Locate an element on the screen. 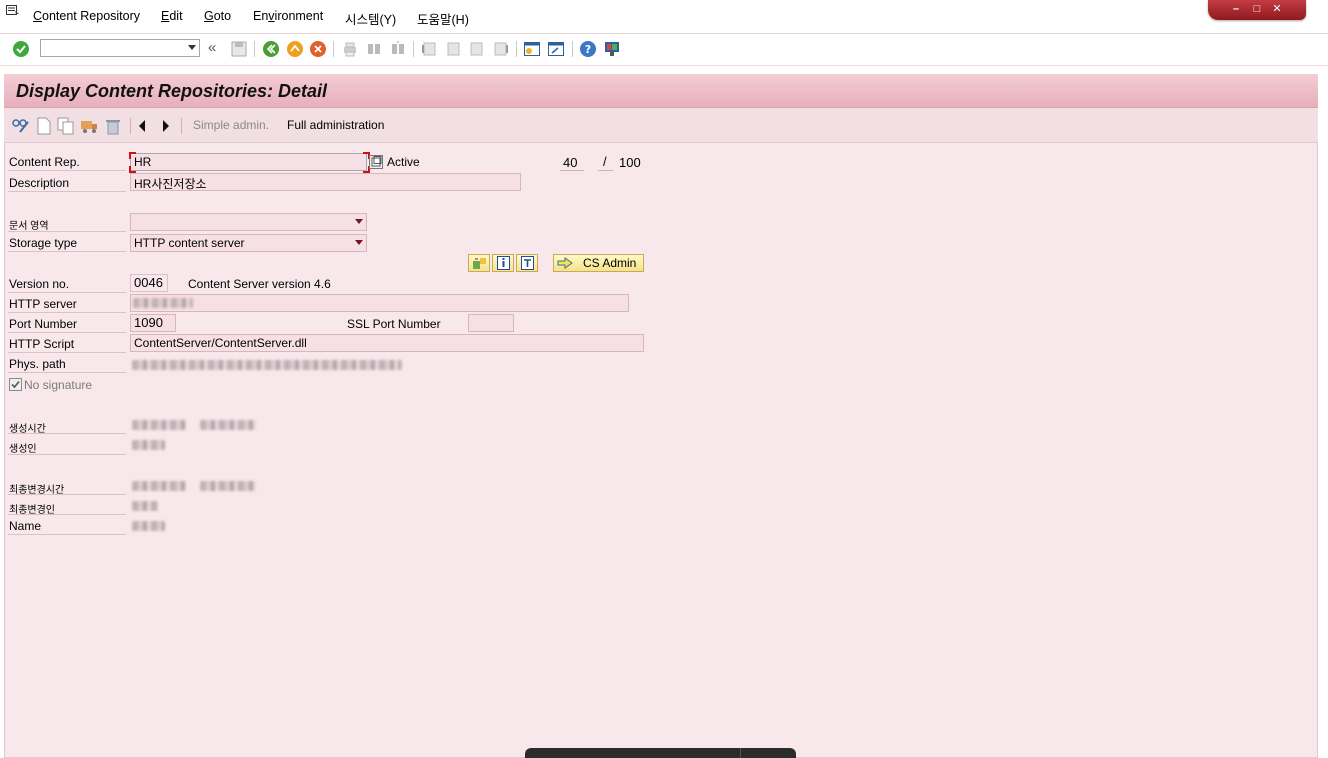 Image resolution: width=1328 pixels, height=758 pixels. name-redacted is located at coordinates (148, 526).